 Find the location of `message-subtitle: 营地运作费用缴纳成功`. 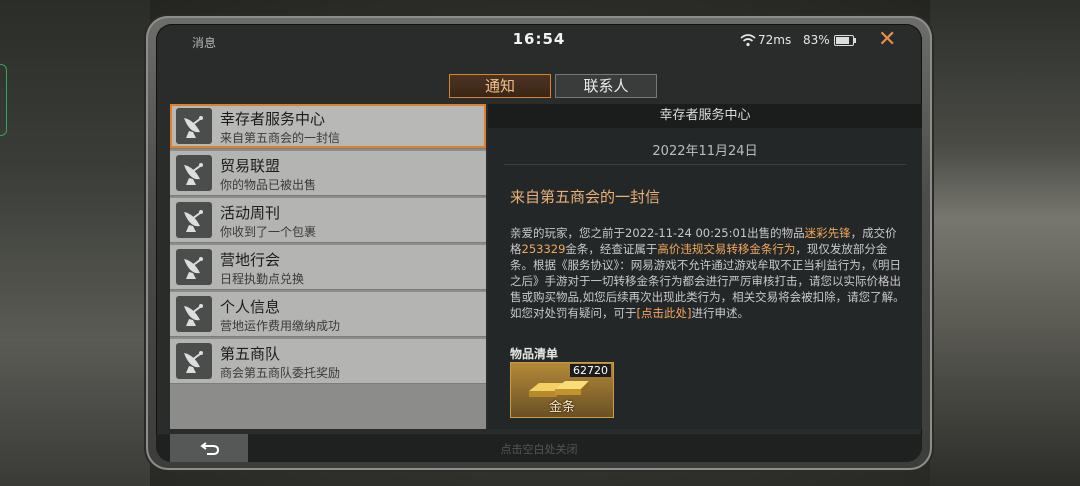

message-subtitle: 营地运作费用缴纳成功 is located at coordinates (280, 326).